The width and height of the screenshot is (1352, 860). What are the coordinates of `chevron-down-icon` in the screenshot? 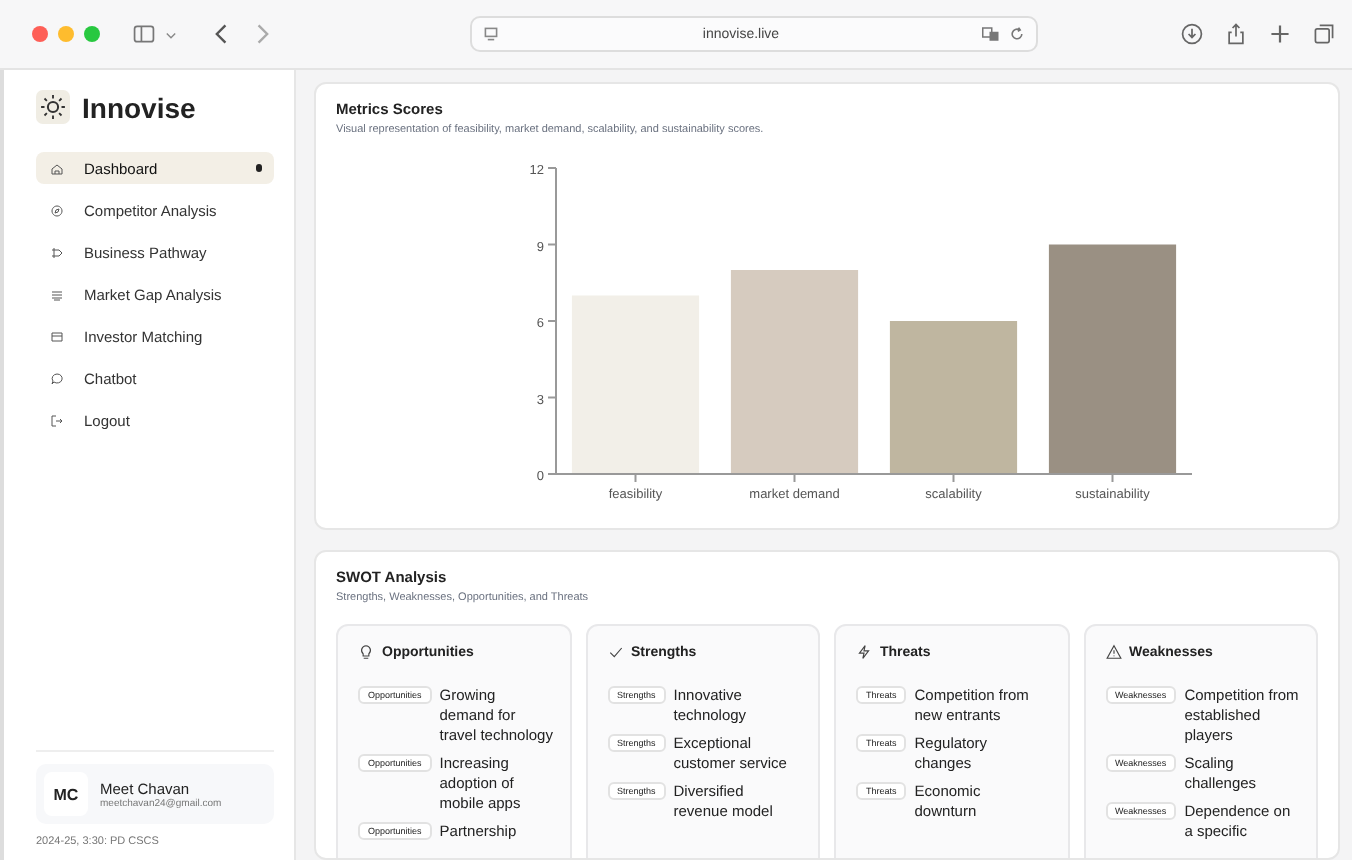 It's located at (171, 34).